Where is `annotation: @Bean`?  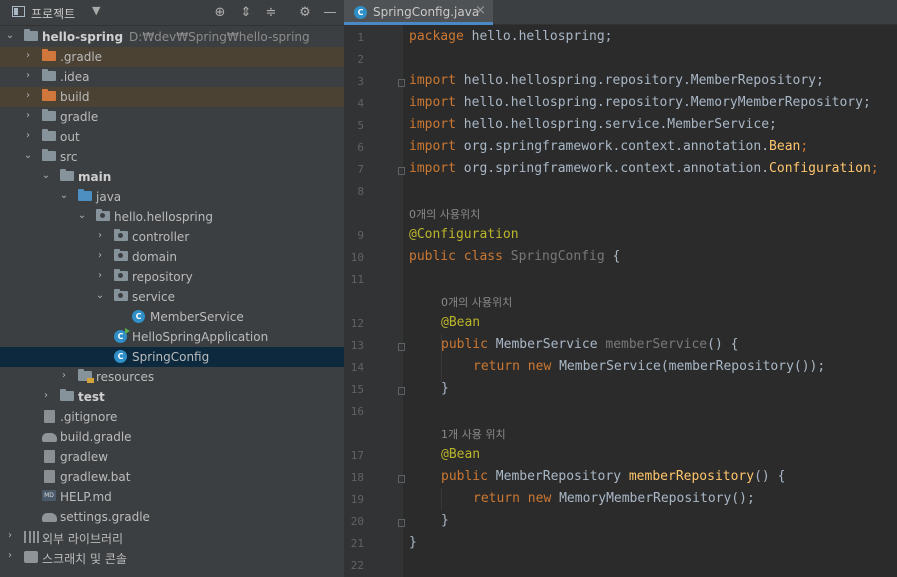 annotation: @Bean is located at coordinates (461, 454).